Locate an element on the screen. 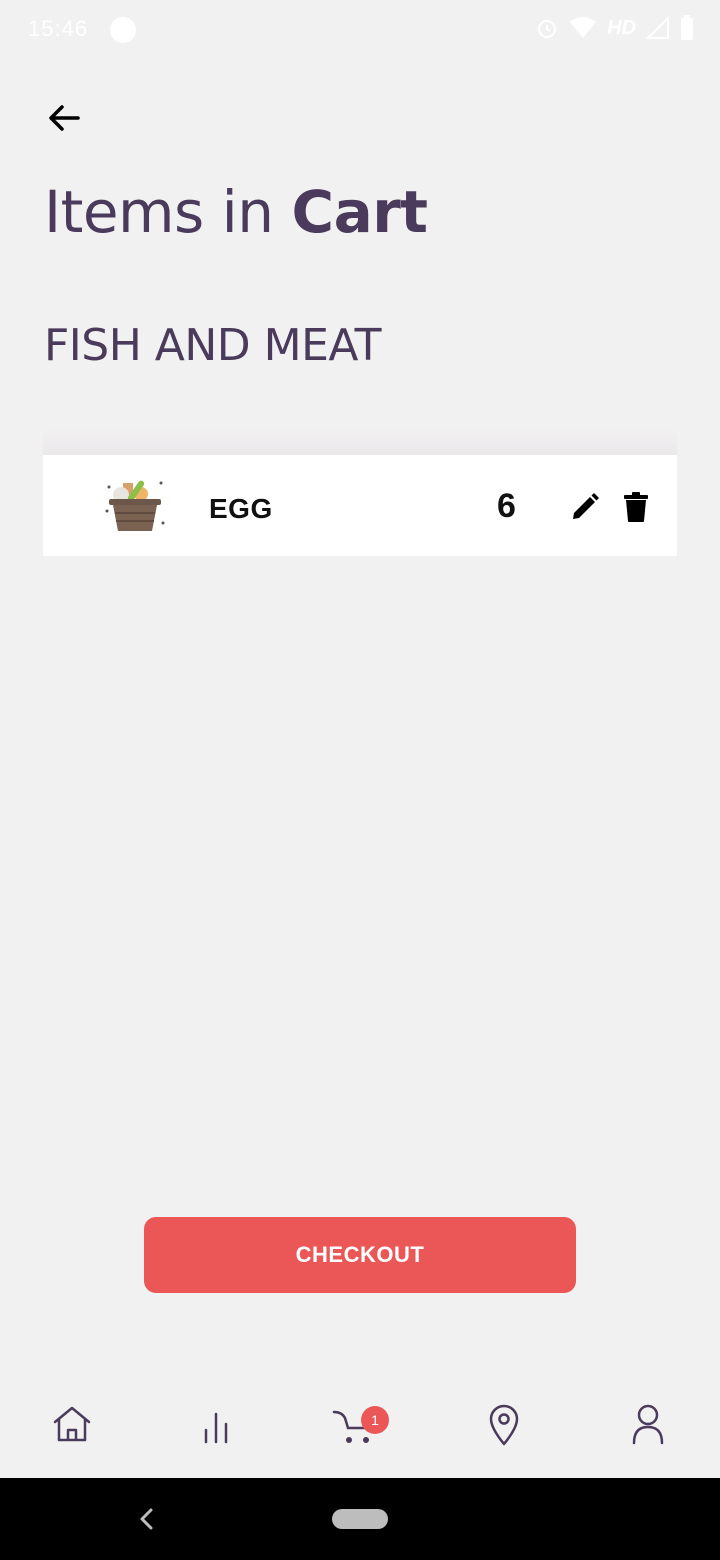 Image resolution: width=720 pixels, height=1560 pixels. nav-home is located at coordinates (72, 1424).